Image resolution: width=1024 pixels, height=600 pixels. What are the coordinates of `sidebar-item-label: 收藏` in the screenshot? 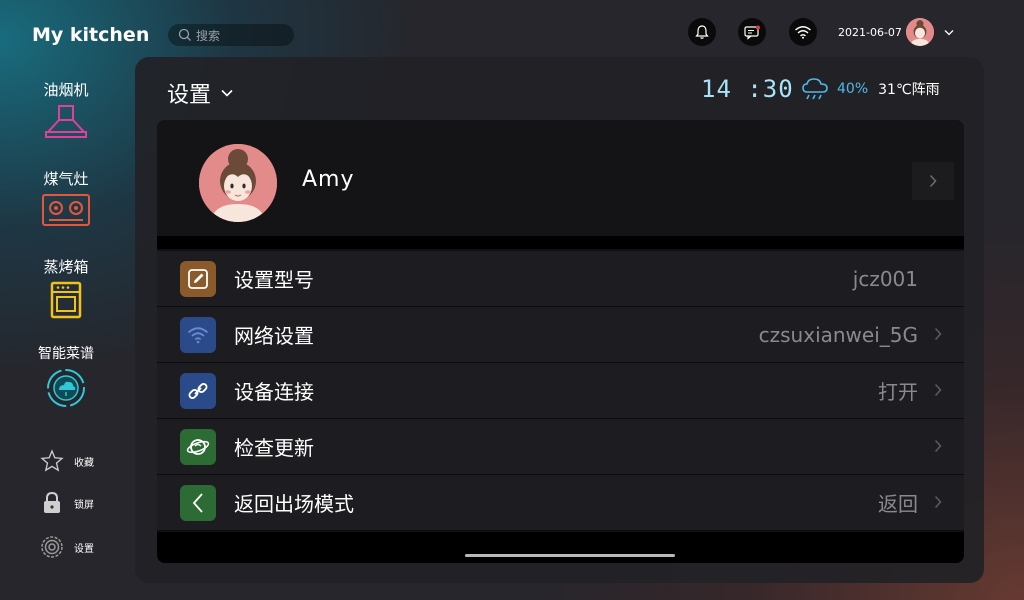 It's located at (84, 463).